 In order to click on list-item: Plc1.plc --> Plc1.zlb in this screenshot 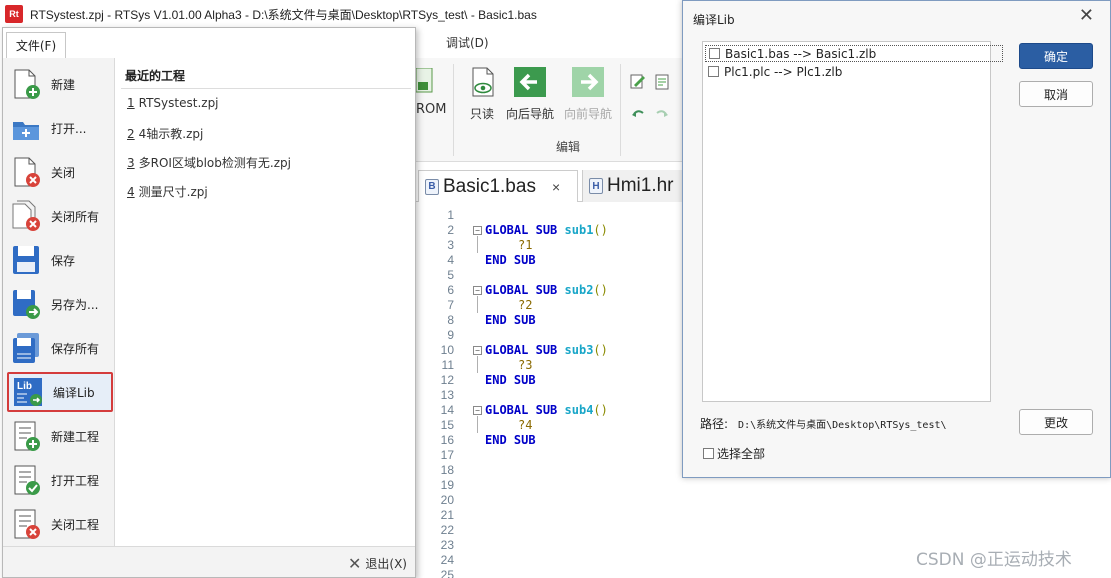, I will do `click(773, 71)`.